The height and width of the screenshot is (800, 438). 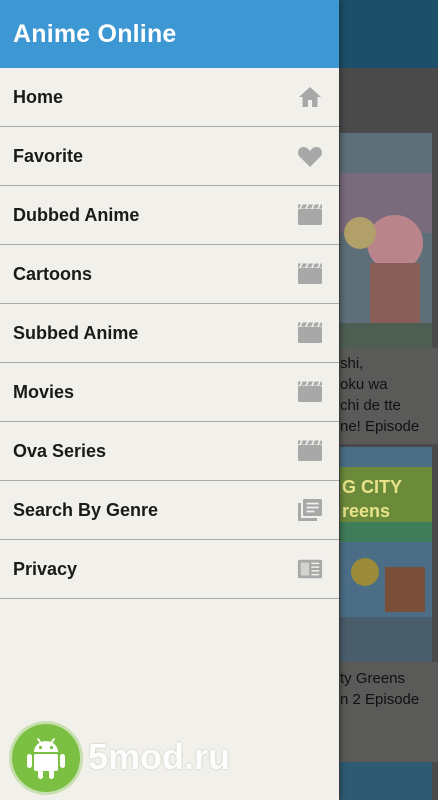 What do you see at coordinates (169, 510) in the screenshot?
I see `menu-item-search-by-genre: Search By Genre` at bounding box center [169, 510].